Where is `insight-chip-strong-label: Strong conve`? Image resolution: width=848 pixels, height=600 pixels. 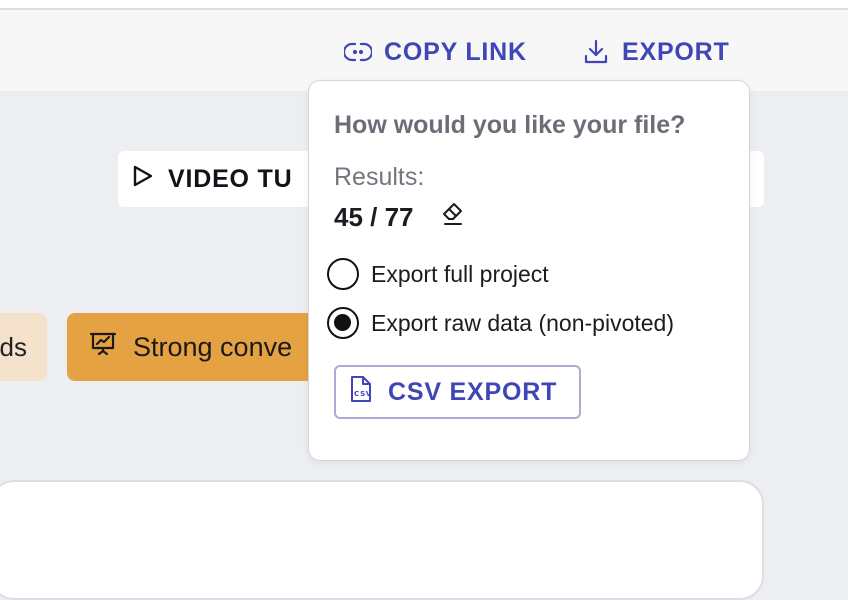 insight-chip-strong-label: Strong conve is located at coordinates (213, 346).